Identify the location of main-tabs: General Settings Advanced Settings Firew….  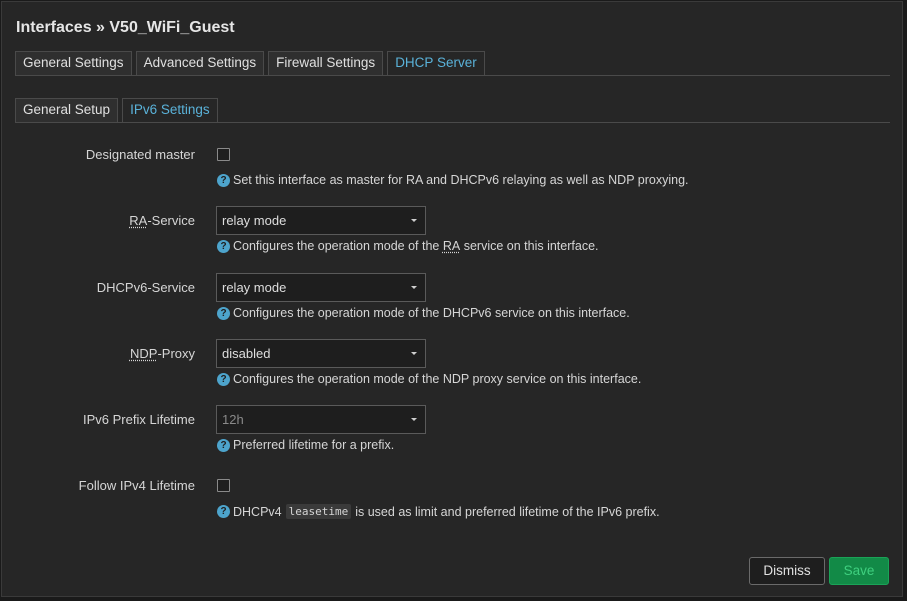
(250, 63).